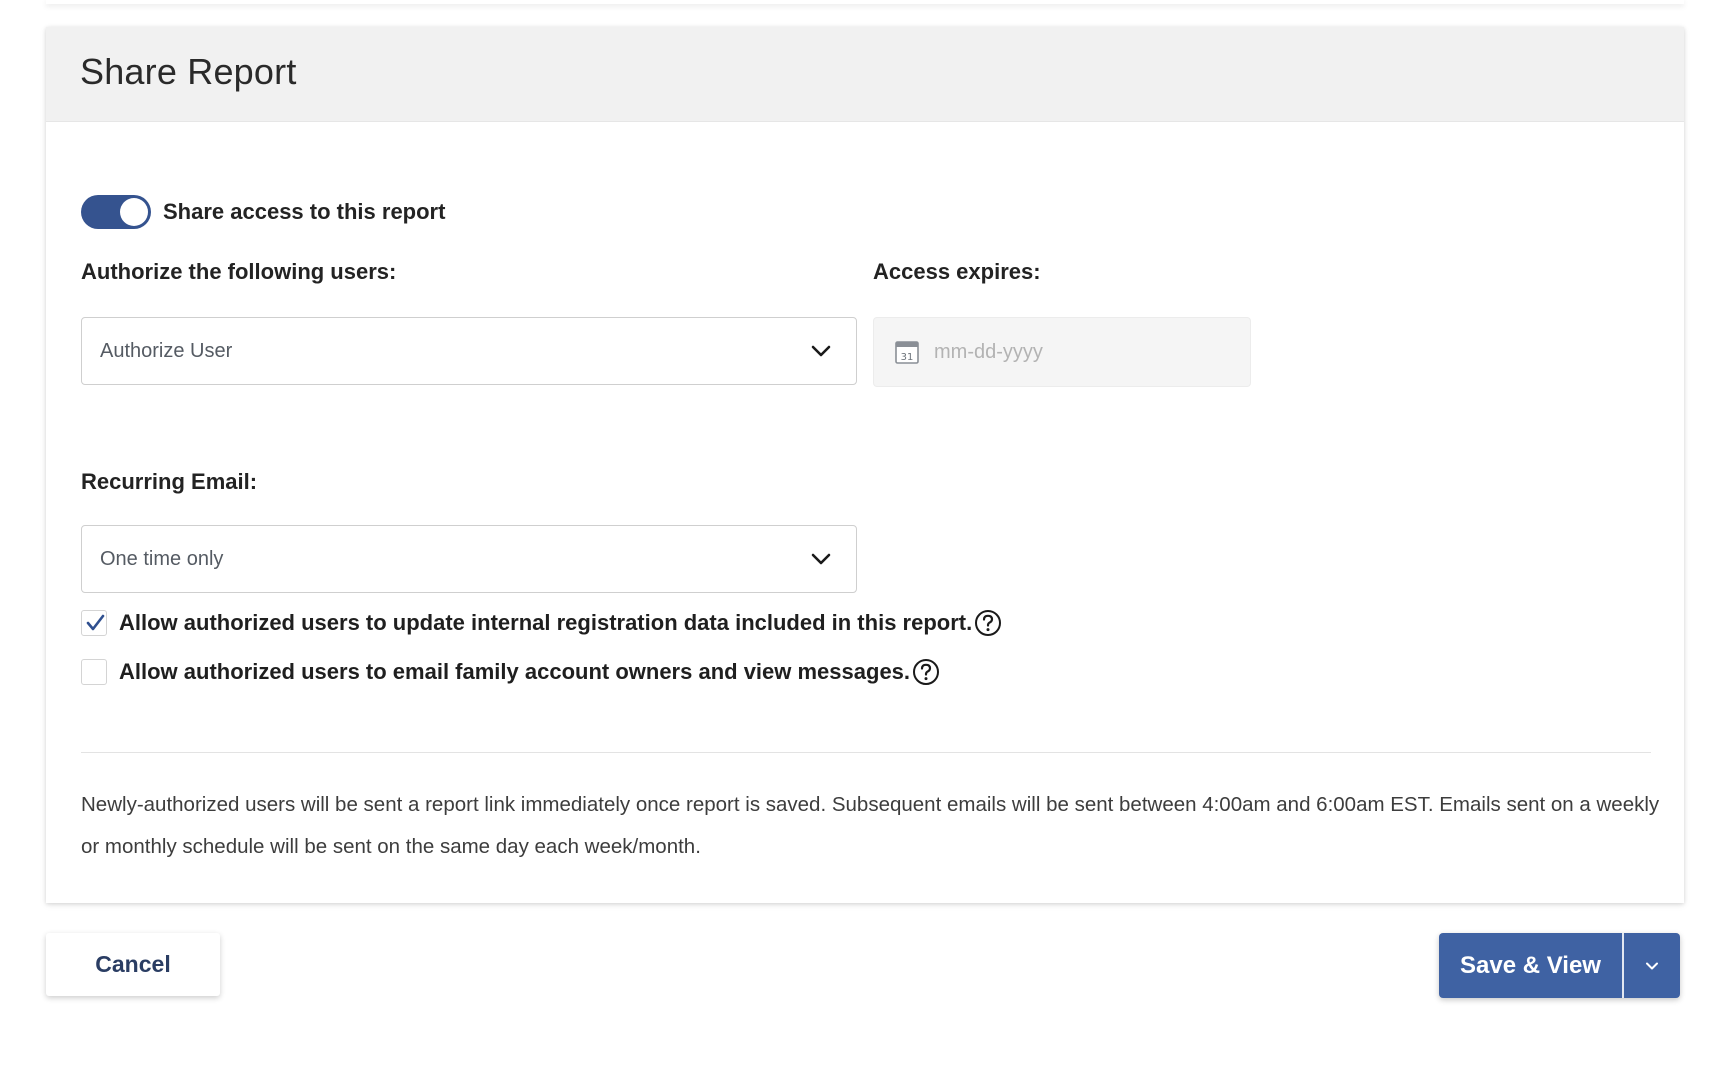  Describe the element at coordinates (907, 357) in the screenshot. I see `svg-text: 31` at that location.